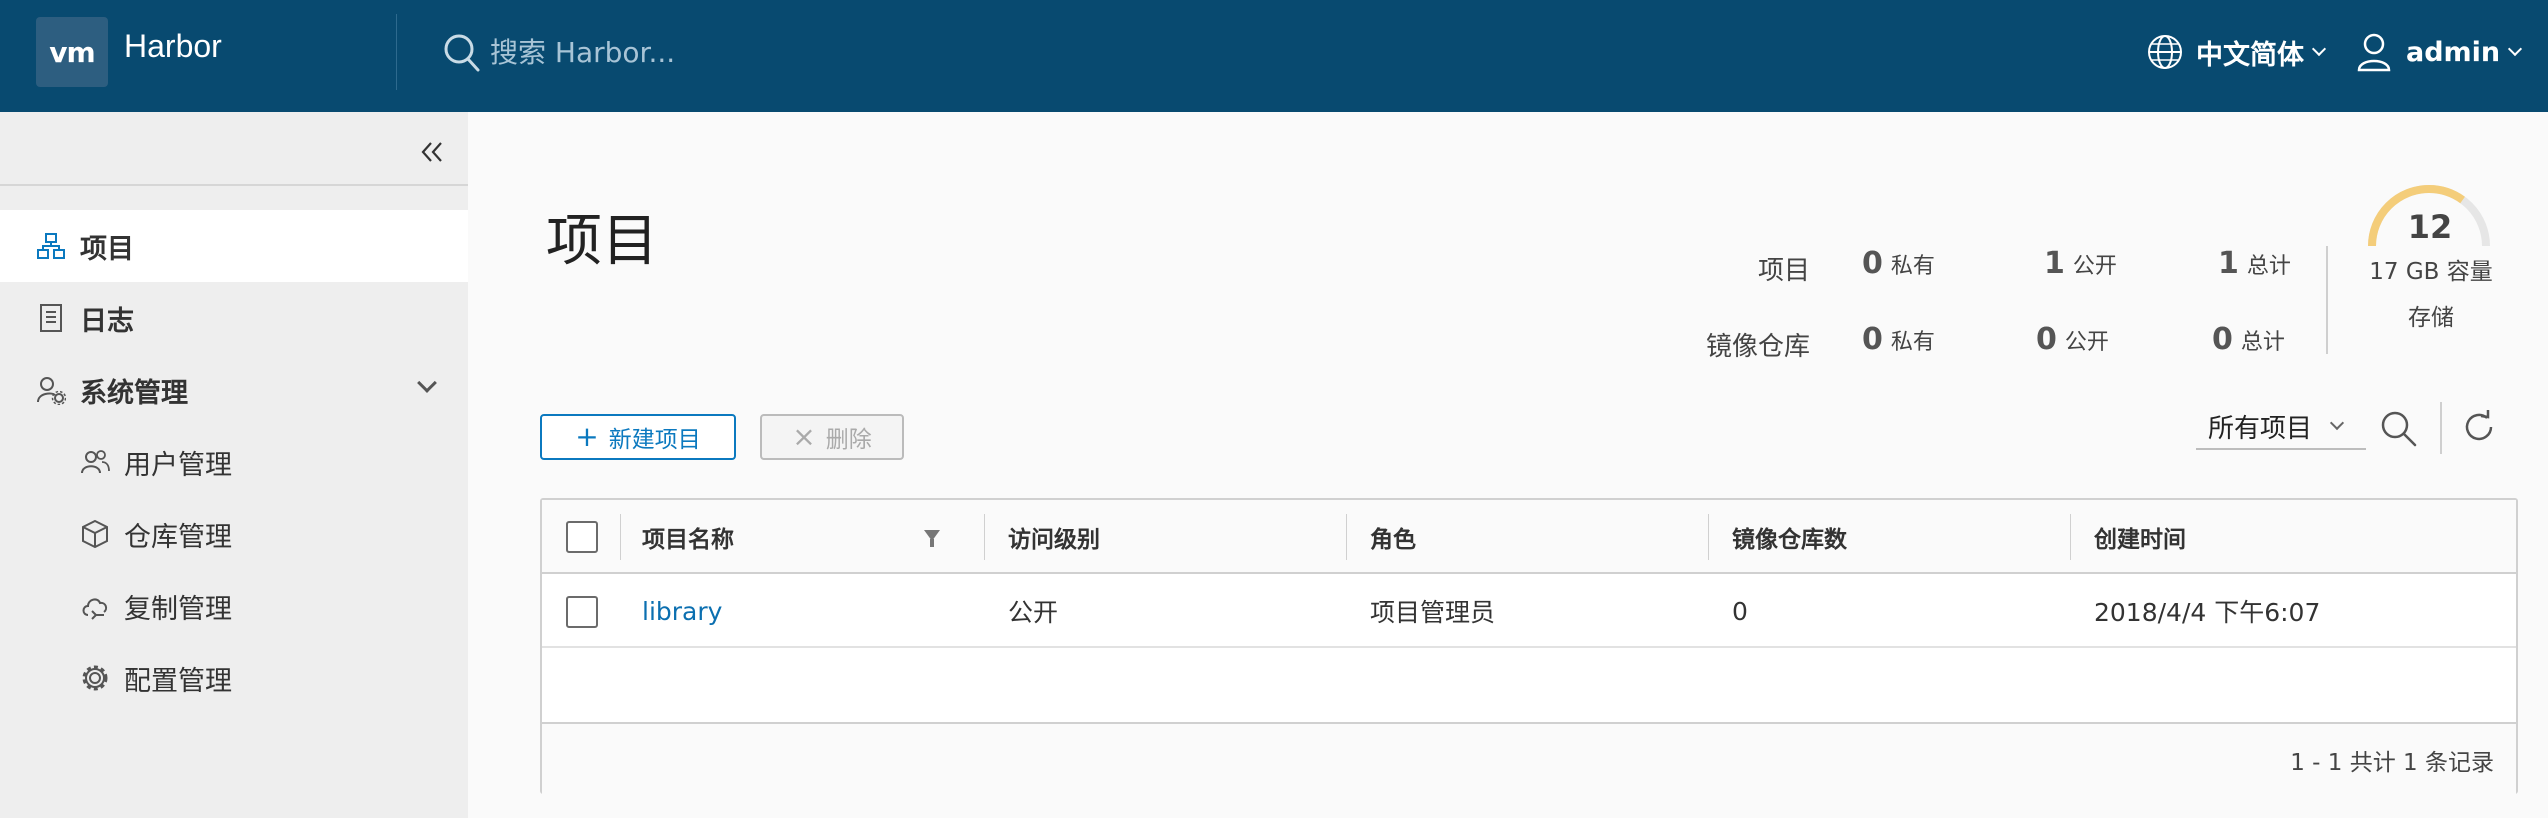 The width and height of the screenshot is (2548, 818). I want to click on collapse-sidebar-button, so click(432, 152).